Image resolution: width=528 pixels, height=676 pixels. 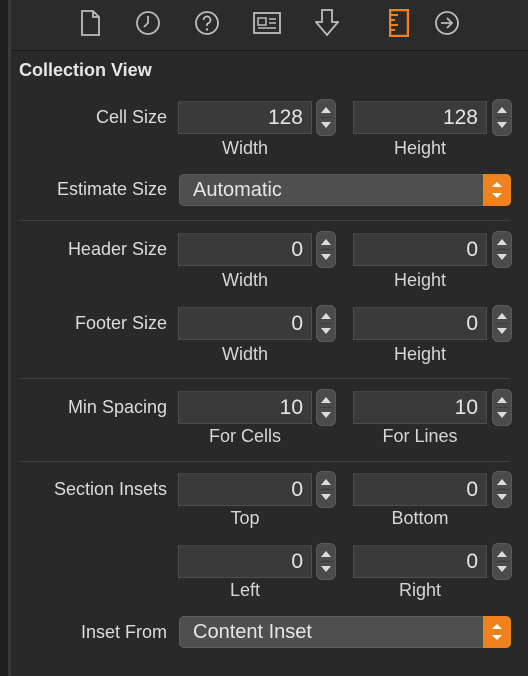 What do you see at coordinates (117, 407) in the screenshot?
I see `min-spacing-label: Min Spacing` at bounding box center [117, 407].